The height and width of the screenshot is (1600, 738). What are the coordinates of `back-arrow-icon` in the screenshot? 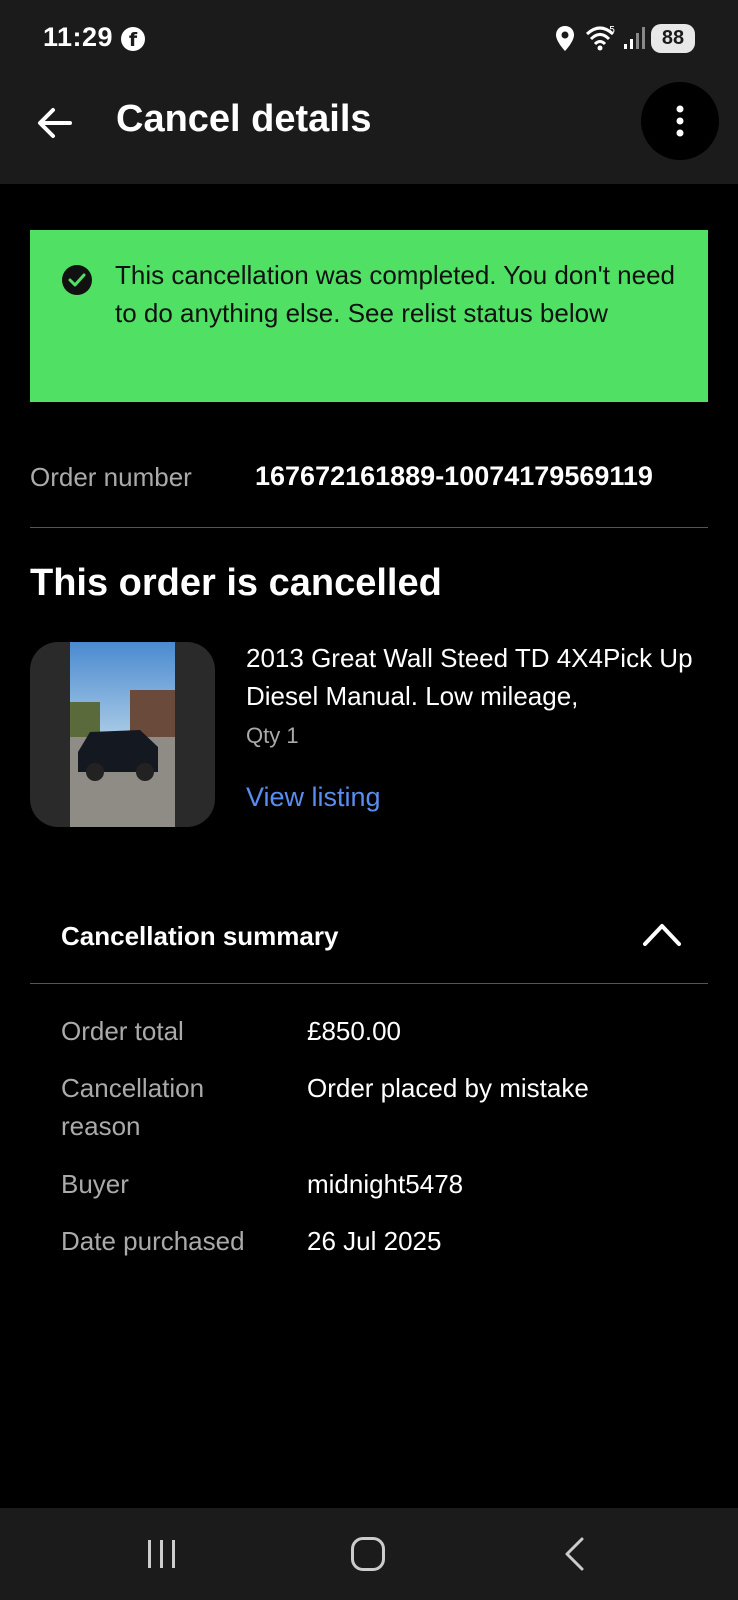 It's located at (55, 123).